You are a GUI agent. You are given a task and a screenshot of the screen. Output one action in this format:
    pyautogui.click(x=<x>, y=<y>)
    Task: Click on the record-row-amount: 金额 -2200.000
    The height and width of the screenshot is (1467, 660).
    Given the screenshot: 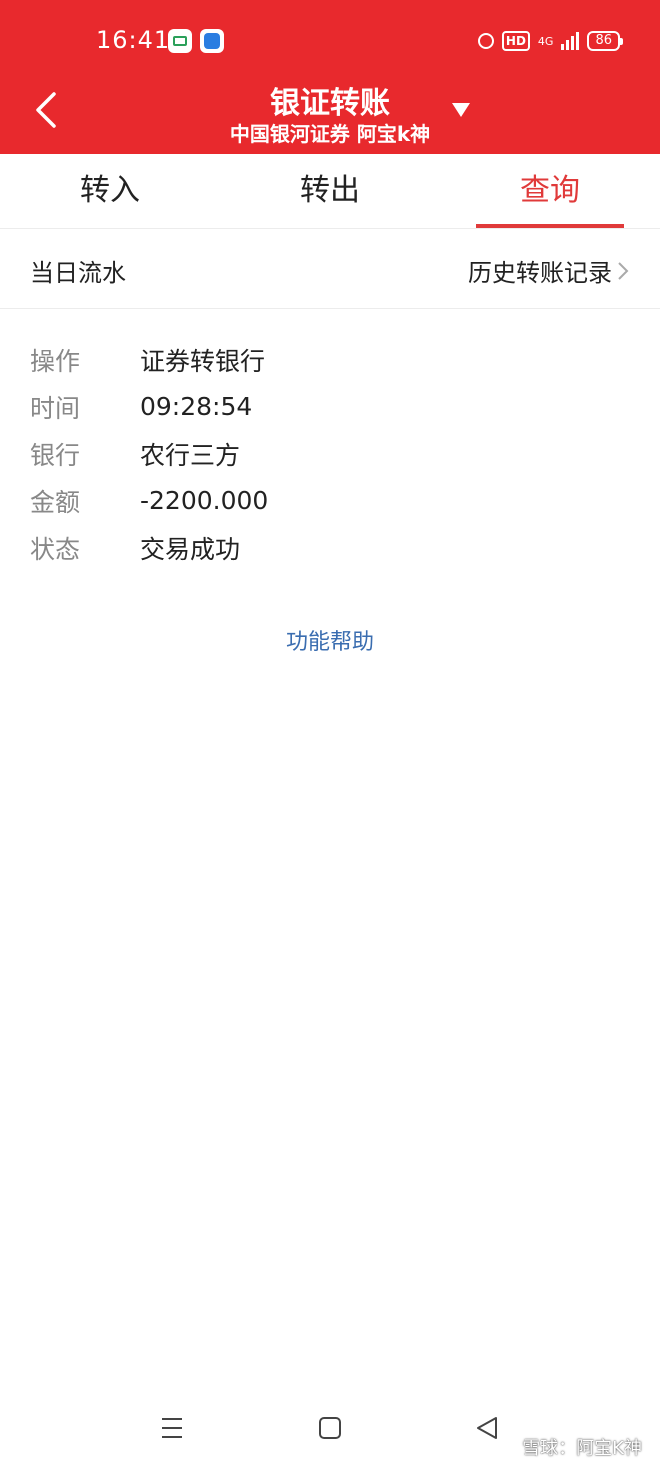 What is the action you would take?
    pyautogui.click(x=149, y=500)
    